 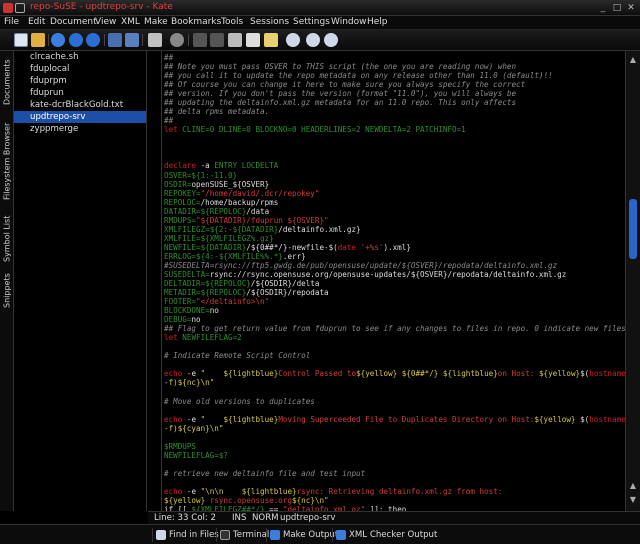 I want to click on make-output-icon, so click(x=275, y=535).